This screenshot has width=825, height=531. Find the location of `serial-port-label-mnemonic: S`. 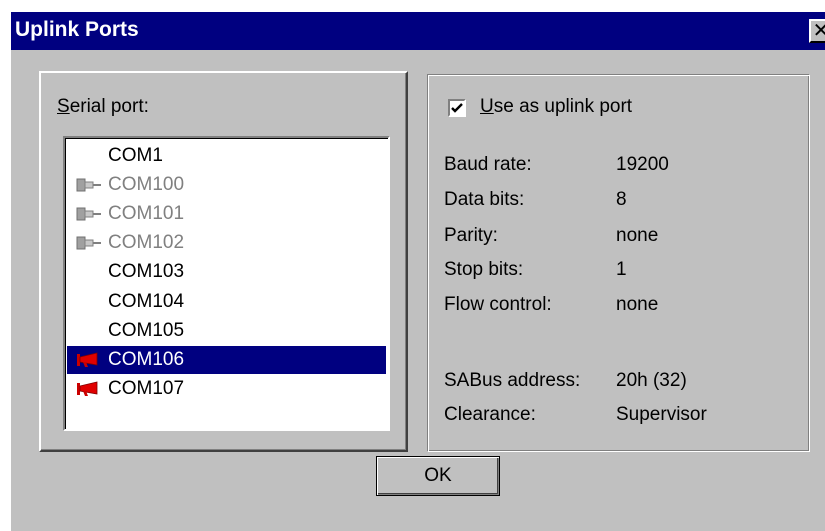

serial-port-label-mnemonic: S is located at coordinates (63, 106).